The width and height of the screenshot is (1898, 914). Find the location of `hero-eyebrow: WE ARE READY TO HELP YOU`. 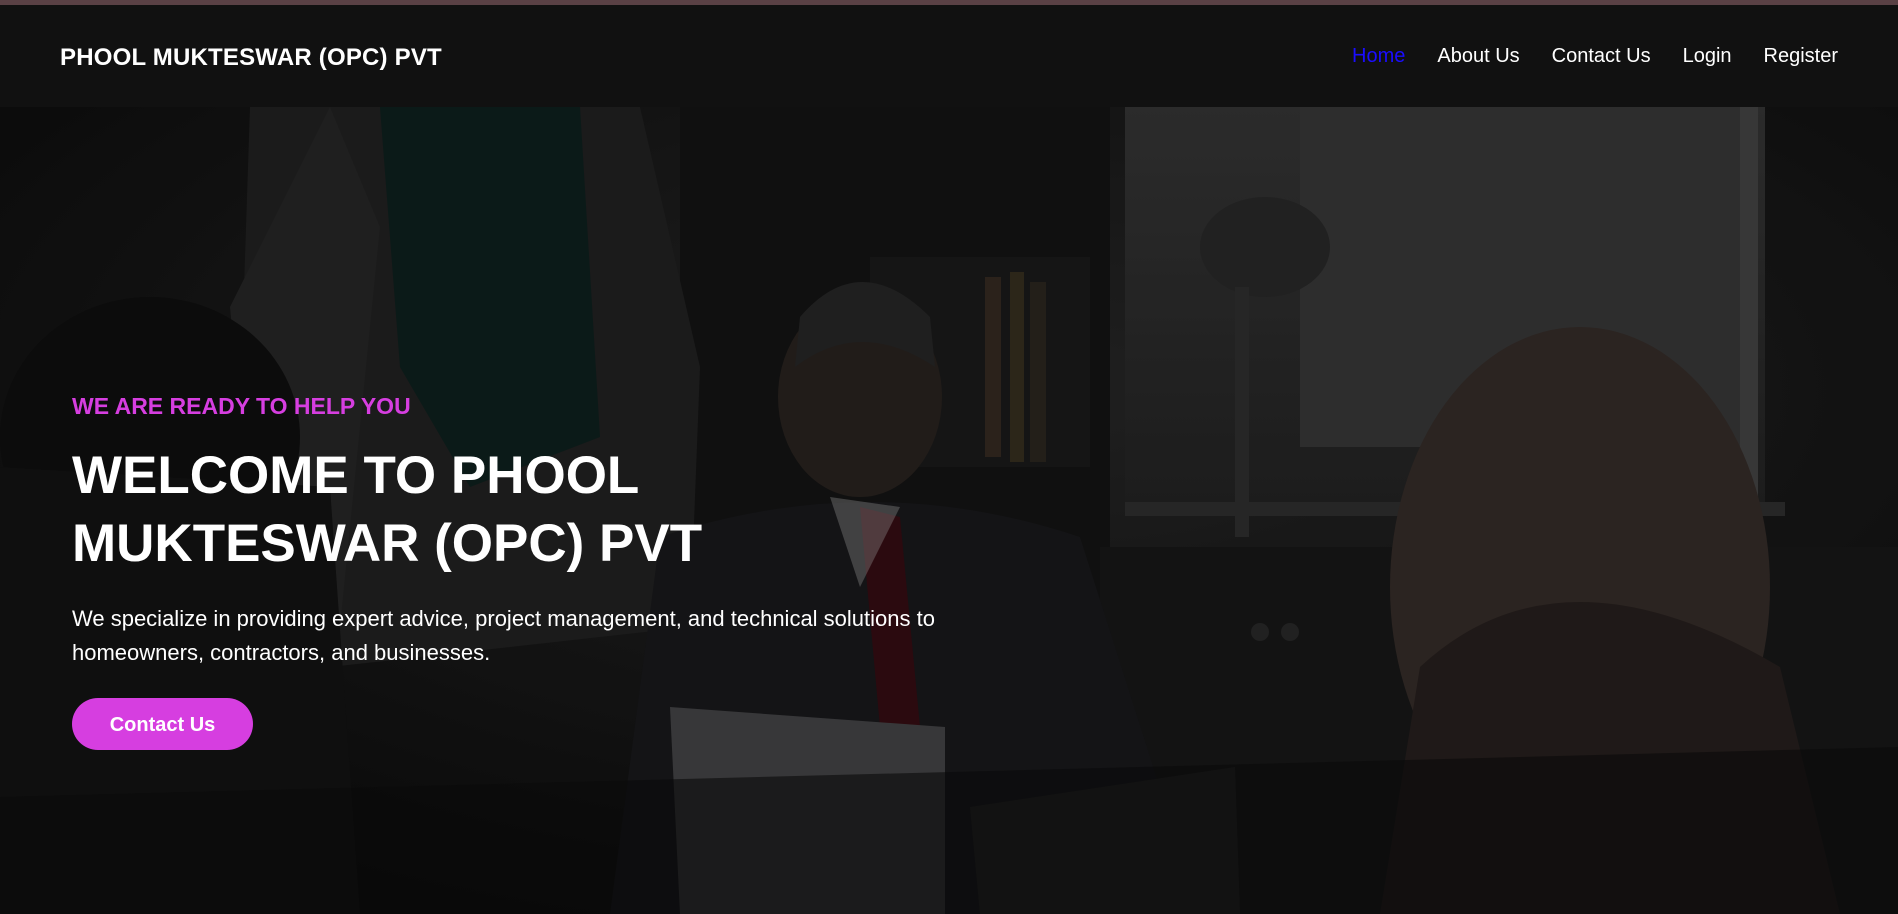

hero-eyebrow: WE ARE READY TO HELP YOU is located at coordinates (241, 406).